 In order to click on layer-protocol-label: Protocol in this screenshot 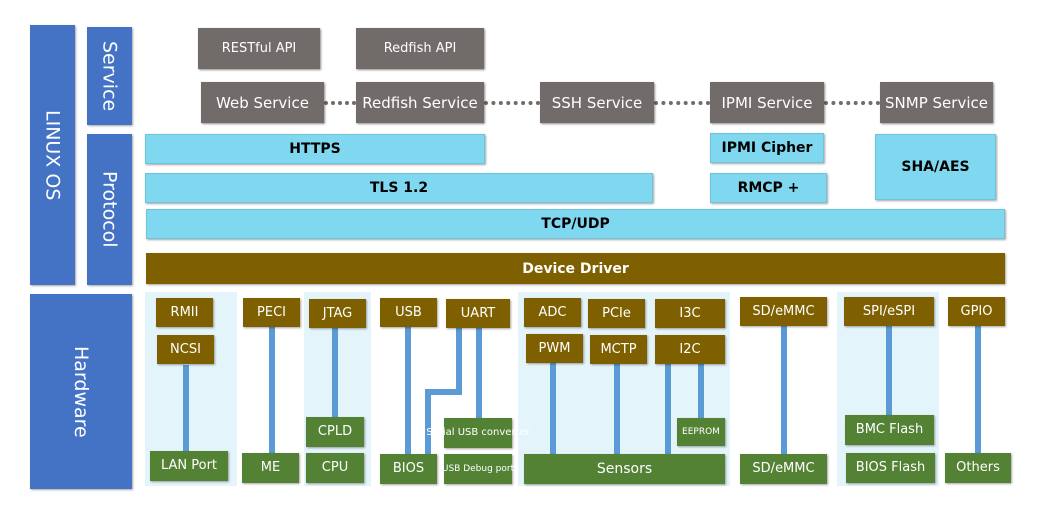, I will do `click(109, 209)`.